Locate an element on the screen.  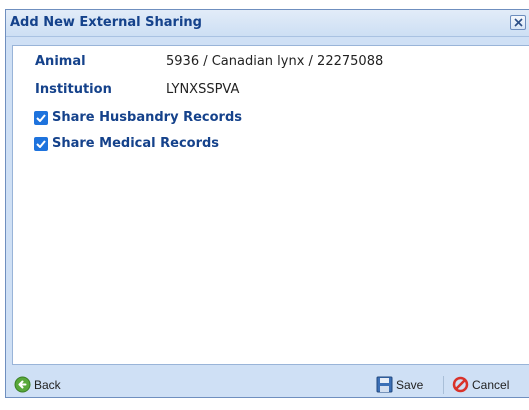
toolbar-separator is located at coordinates (443, 385).